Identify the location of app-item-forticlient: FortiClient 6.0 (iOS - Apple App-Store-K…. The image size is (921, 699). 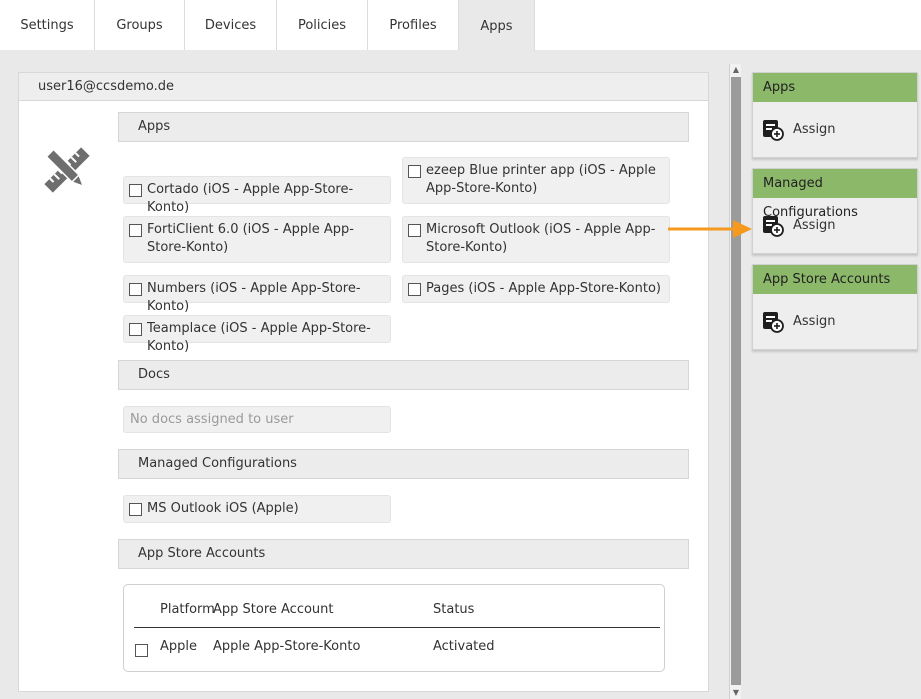
(257, 239).